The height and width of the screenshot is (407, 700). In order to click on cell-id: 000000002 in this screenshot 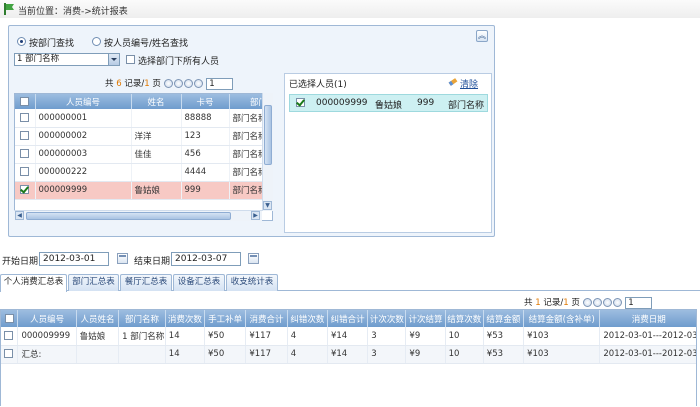, I will do `click(83, 136)`.